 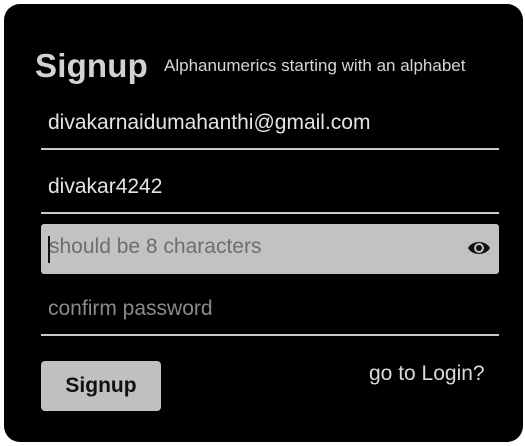 I want to click on confirm-password-placeholder: confirm password, so click(x=130, y=308).